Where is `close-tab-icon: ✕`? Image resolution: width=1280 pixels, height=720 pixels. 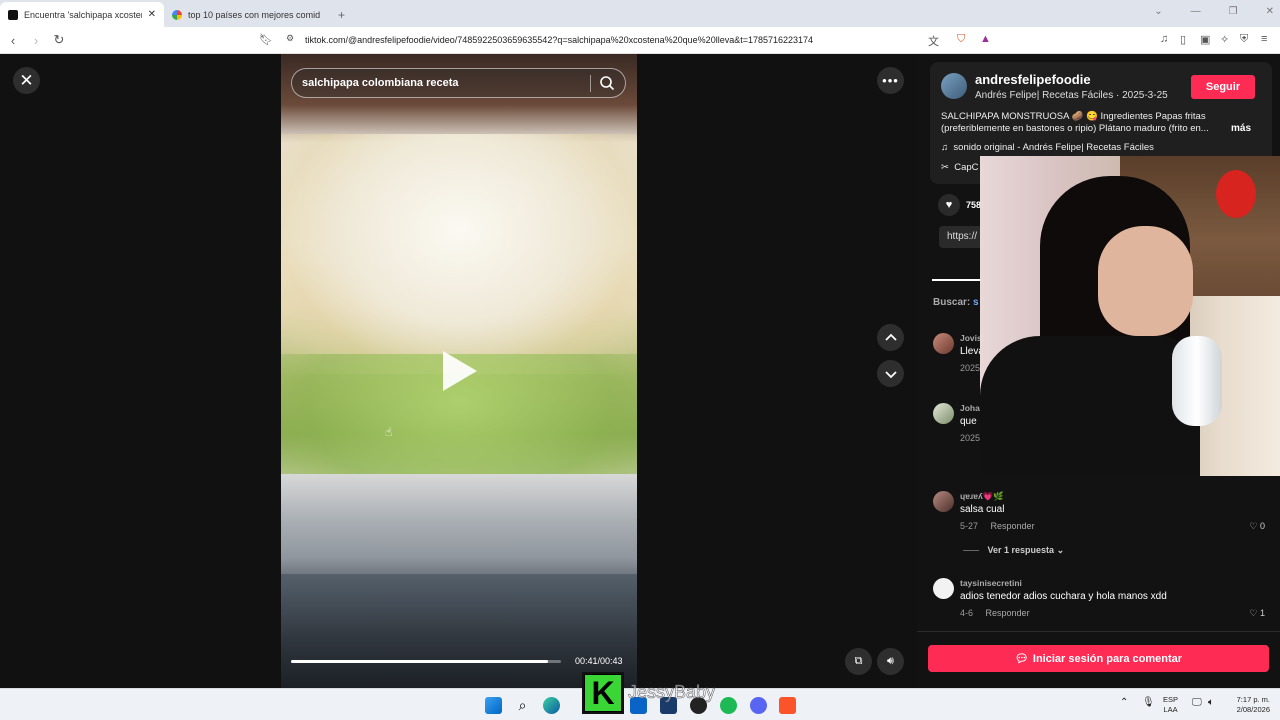
close-tab-icon: ✕ is located at coordinates (152, 14).